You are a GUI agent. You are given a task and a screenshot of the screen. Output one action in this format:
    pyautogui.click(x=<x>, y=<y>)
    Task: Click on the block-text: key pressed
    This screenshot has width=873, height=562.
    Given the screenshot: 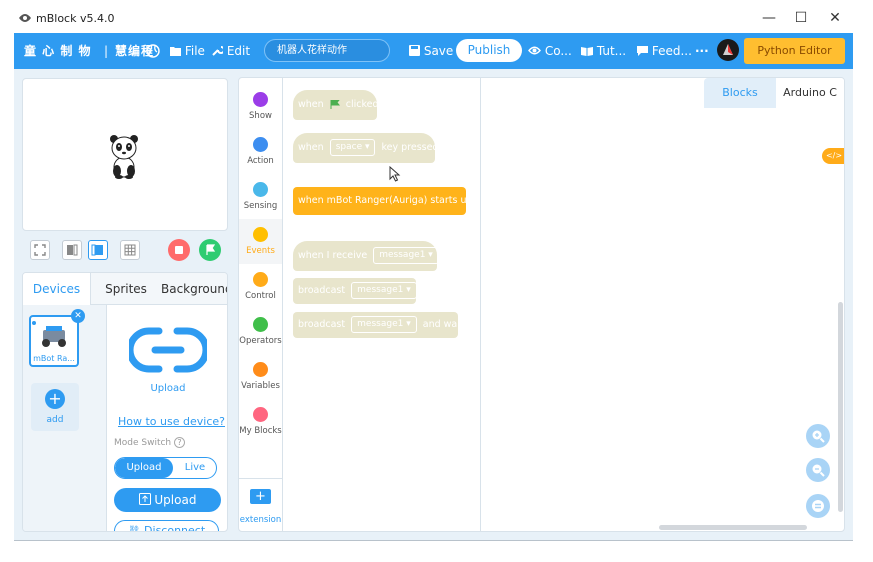 What is the action you would take?
    pyautogui.click(x=410, y=147)
    